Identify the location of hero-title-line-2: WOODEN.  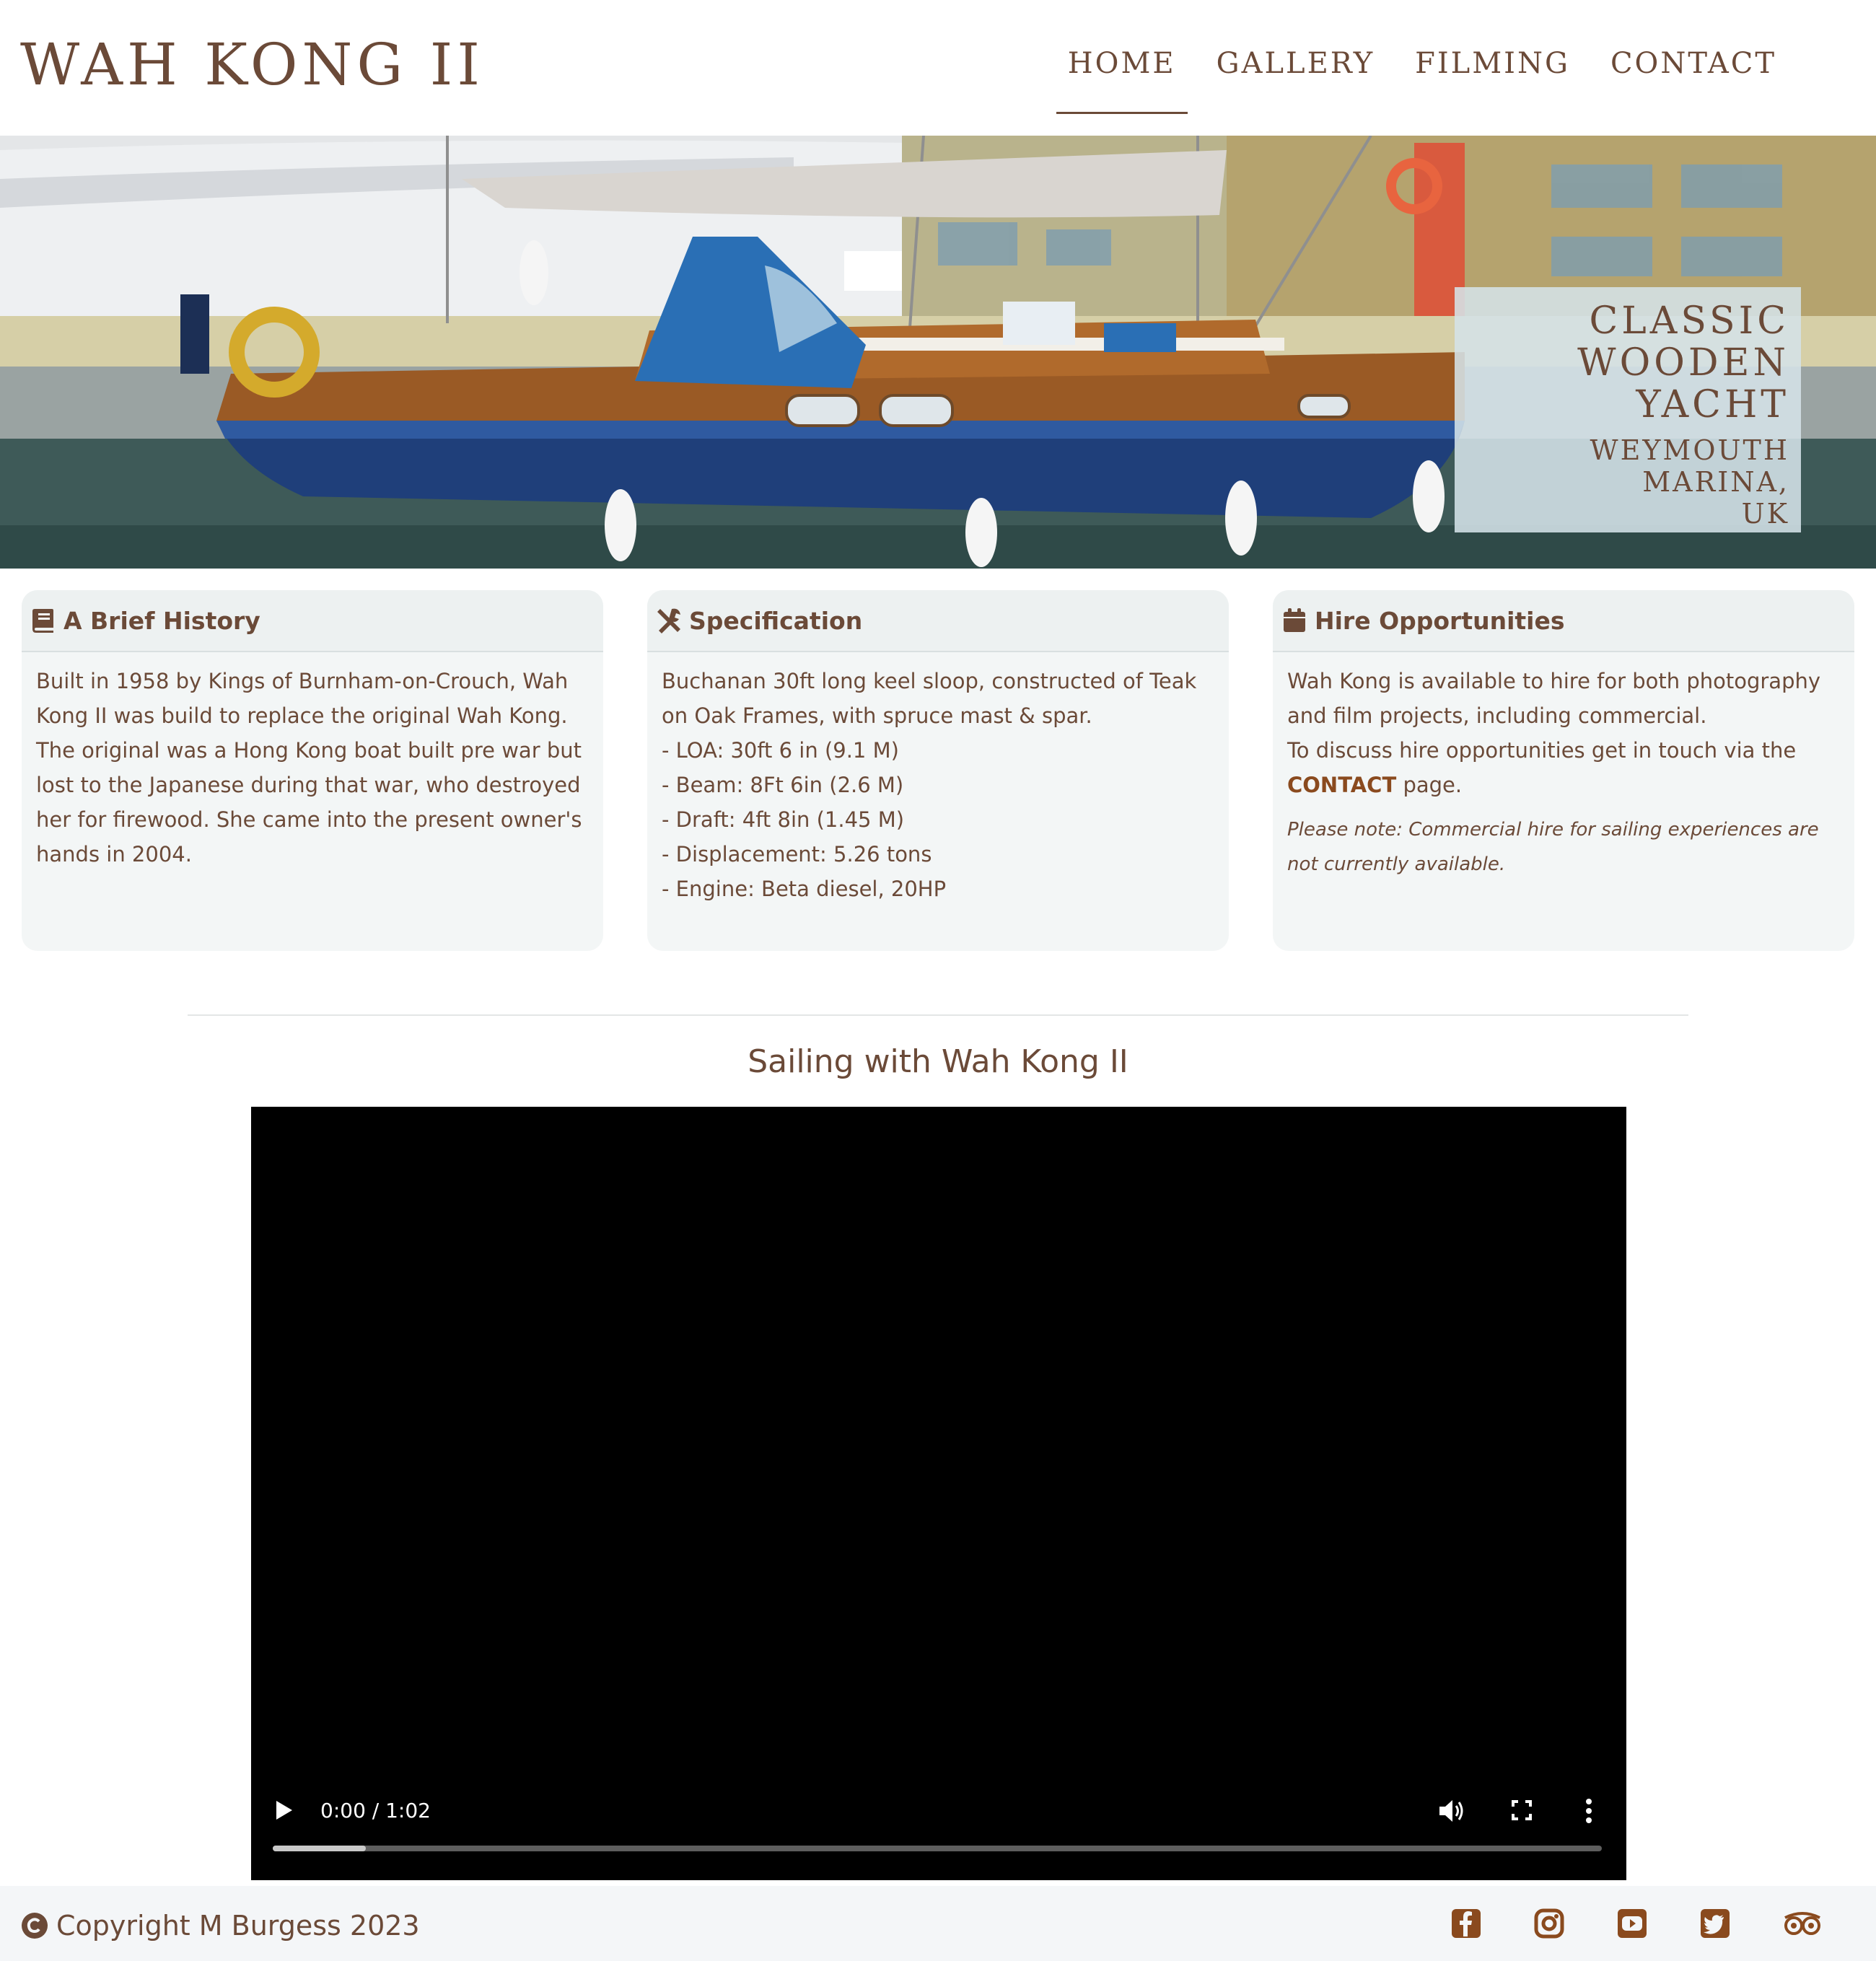
(1683, 363).